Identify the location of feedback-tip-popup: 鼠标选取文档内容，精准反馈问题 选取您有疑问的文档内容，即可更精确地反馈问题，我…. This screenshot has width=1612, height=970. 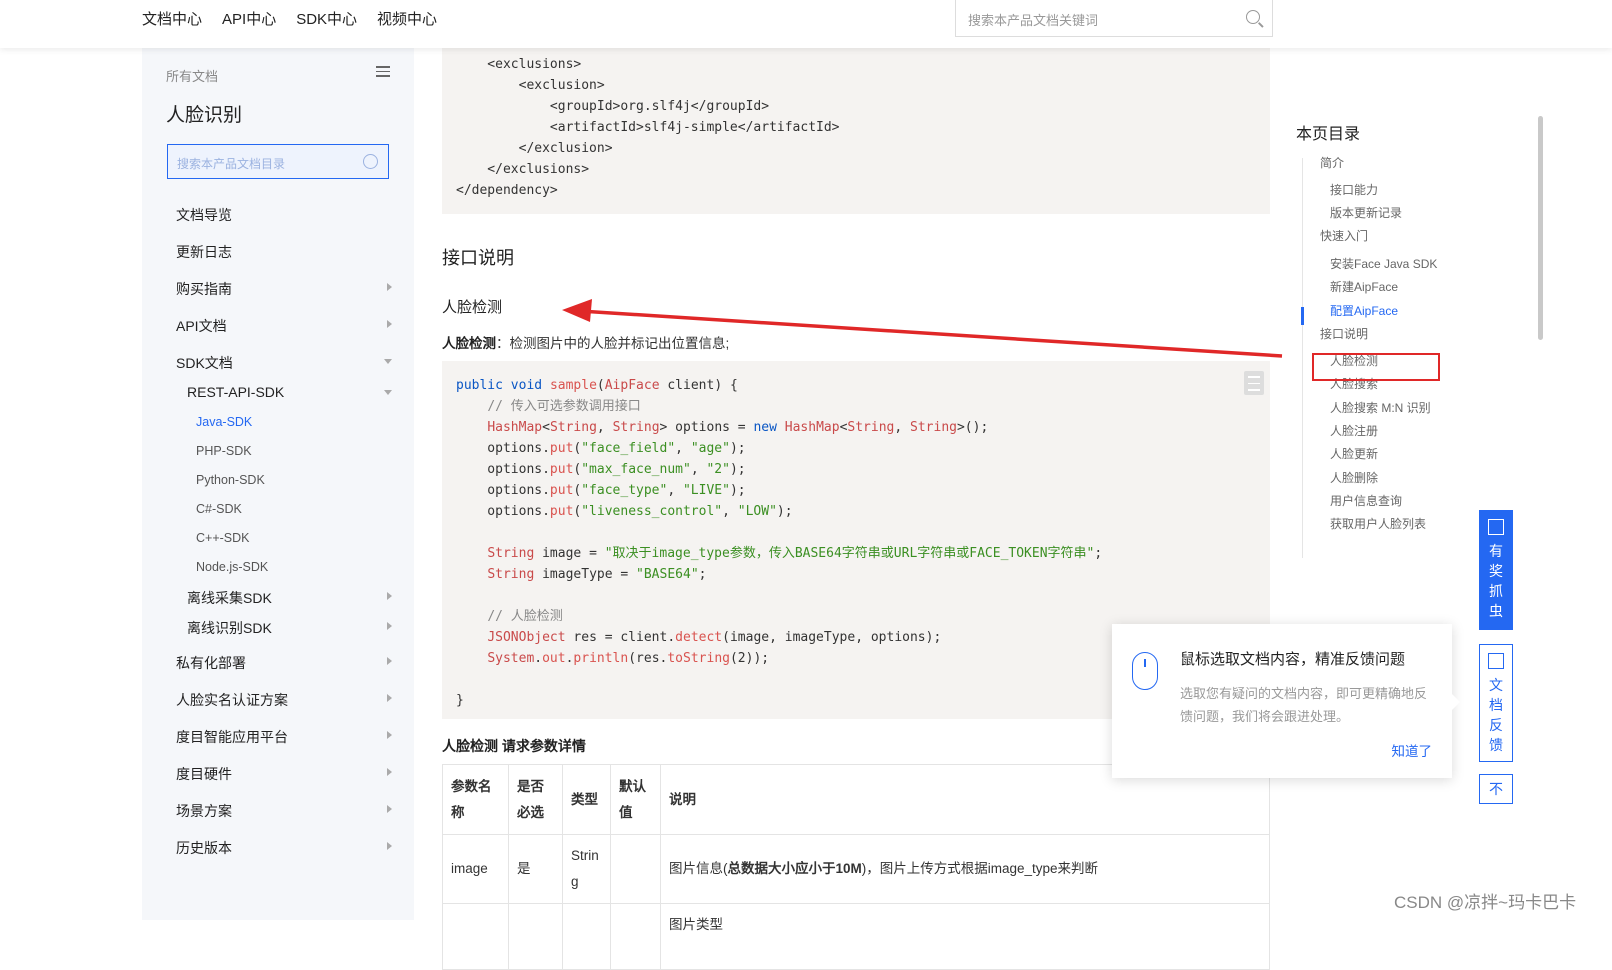
(1286, 701).